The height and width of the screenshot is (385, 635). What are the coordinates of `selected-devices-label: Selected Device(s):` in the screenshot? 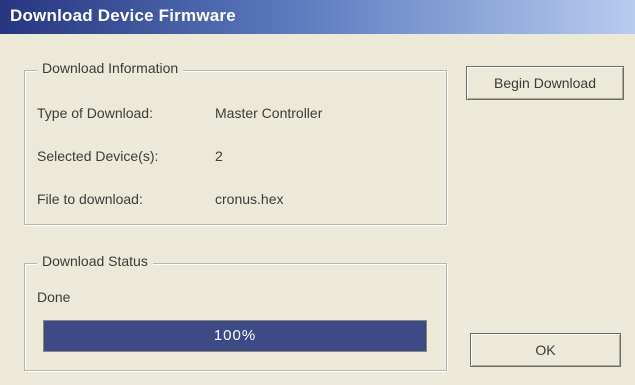 It's located at (98, 156).